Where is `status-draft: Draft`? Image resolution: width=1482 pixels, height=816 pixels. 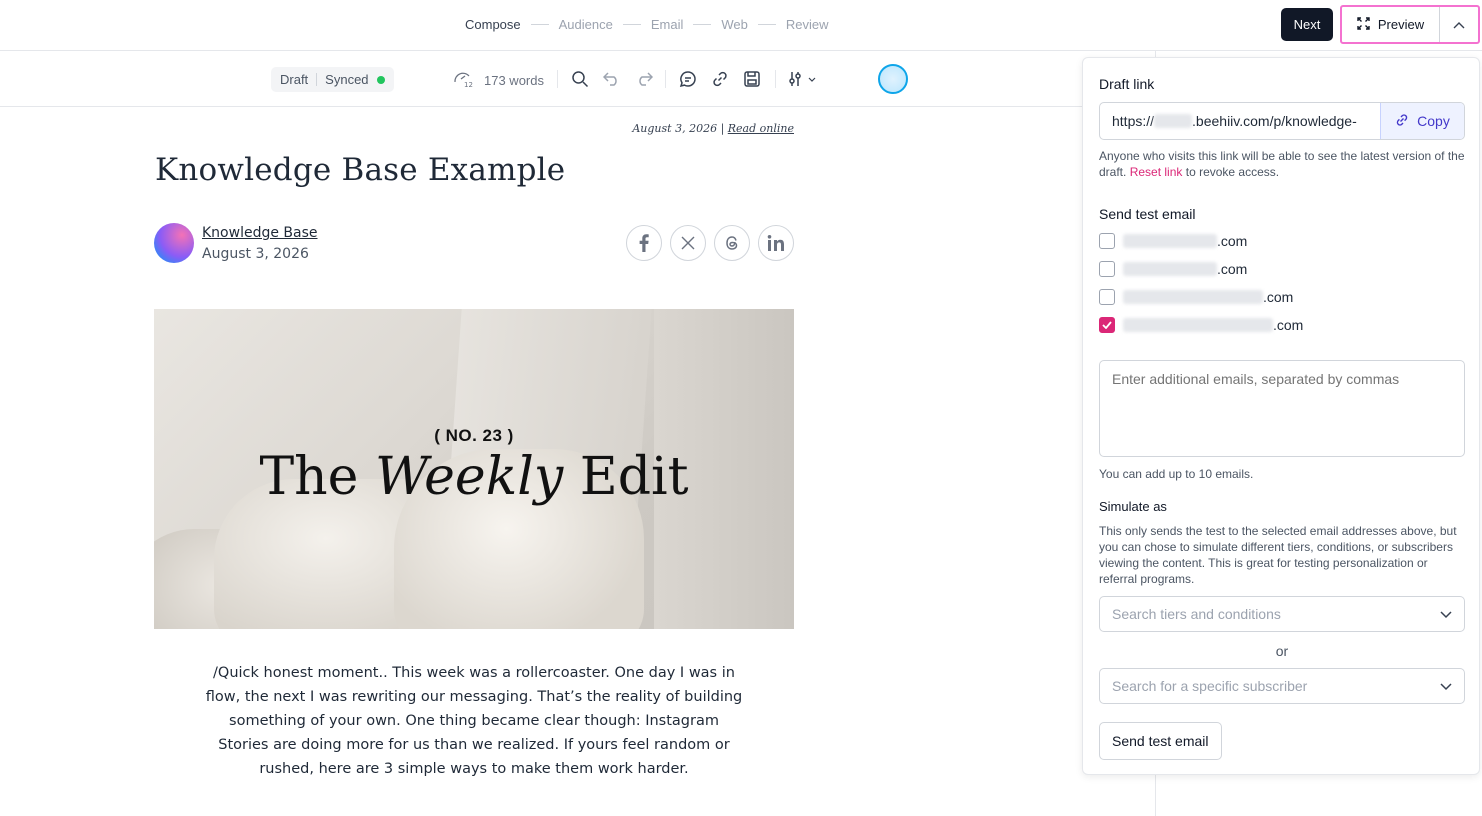
status-draft: Draft is located at coordinates (294, 79).